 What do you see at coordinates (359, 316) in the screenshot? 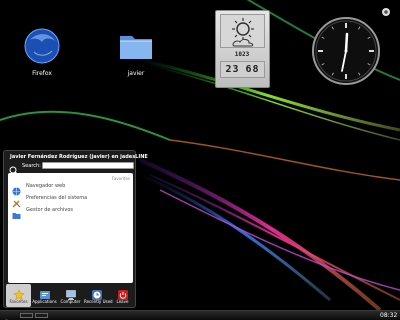
I see `network-icon` at bounding box center [359, 316].